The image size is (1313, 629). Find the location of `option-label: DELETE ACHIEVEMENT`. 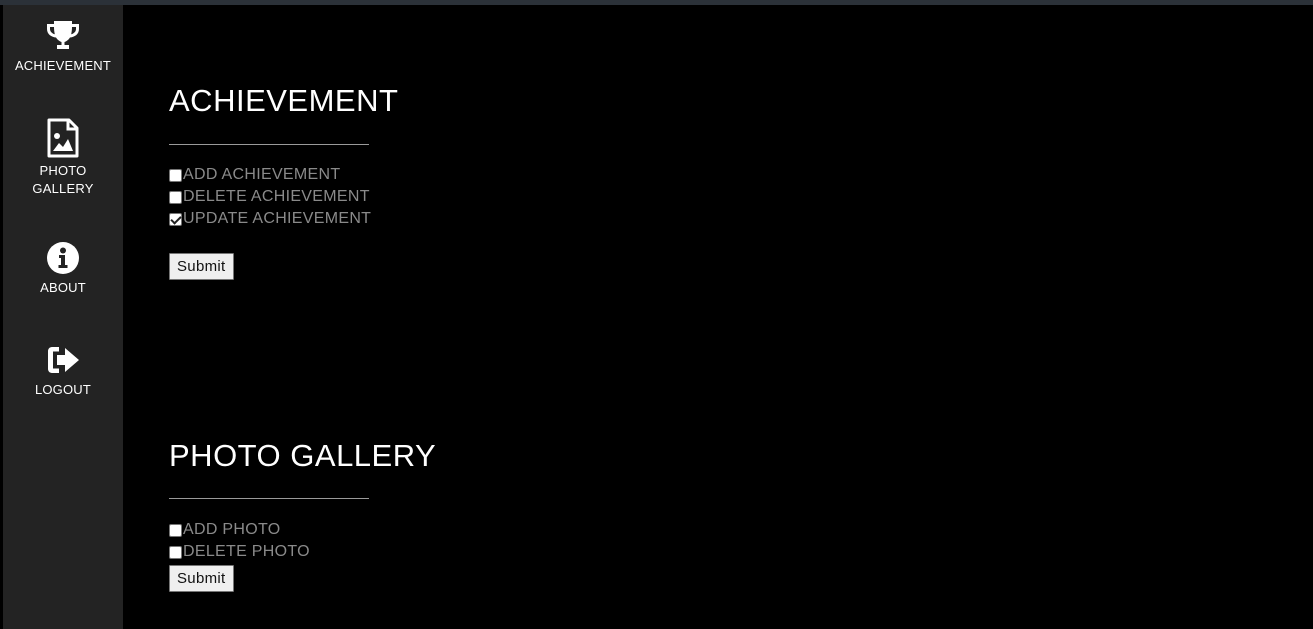

option-label: DELETE ACHIEVEMENT is located at coordinates (276, 196).